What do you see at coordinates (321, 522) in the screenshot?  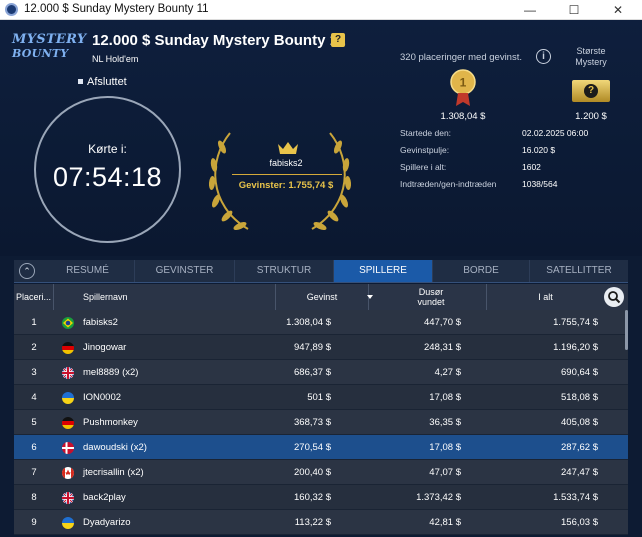 I see `table-row: 9 Dyadyarizo 113,22 $ 42,81 $ 156,03 $` at bounding box center [321, 522].